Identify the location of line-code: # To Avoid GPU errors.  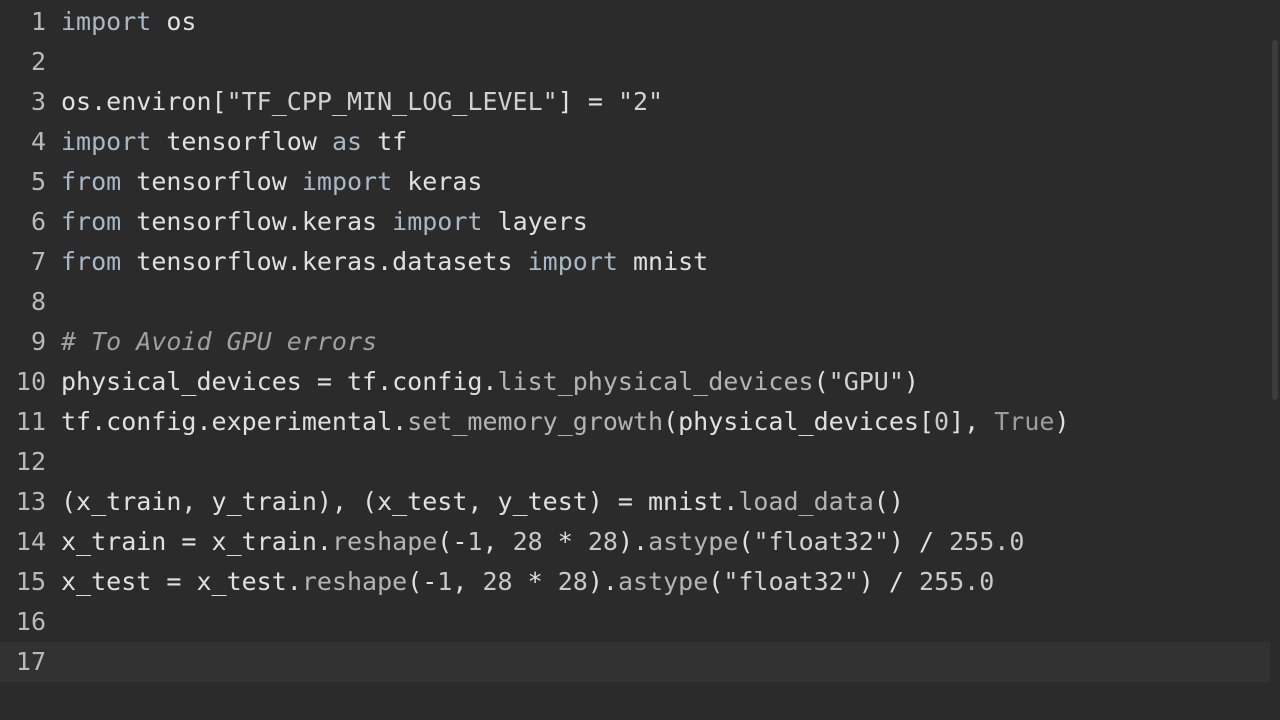
(219, 342).